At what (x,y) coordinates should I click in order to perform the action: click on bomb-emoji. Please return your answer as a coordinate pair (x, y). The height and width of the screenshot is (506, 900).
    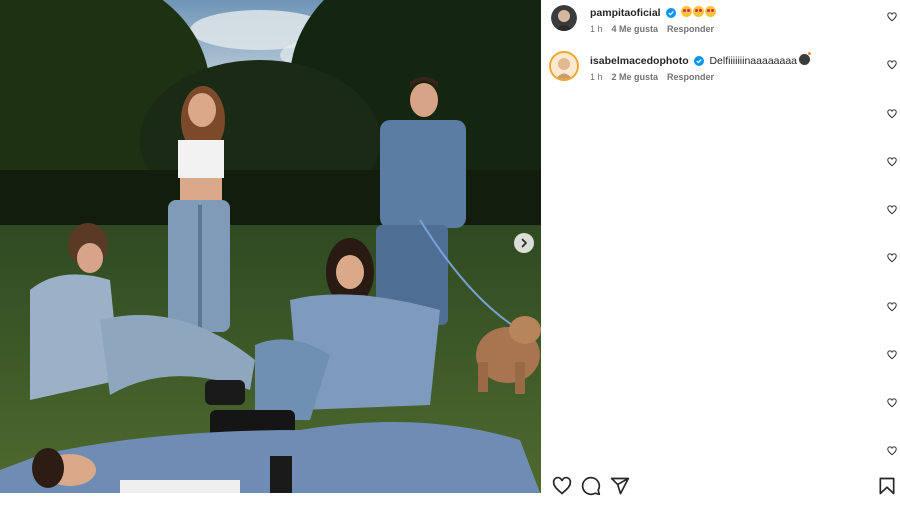
    Looking at the image, I should click on (805, 58).